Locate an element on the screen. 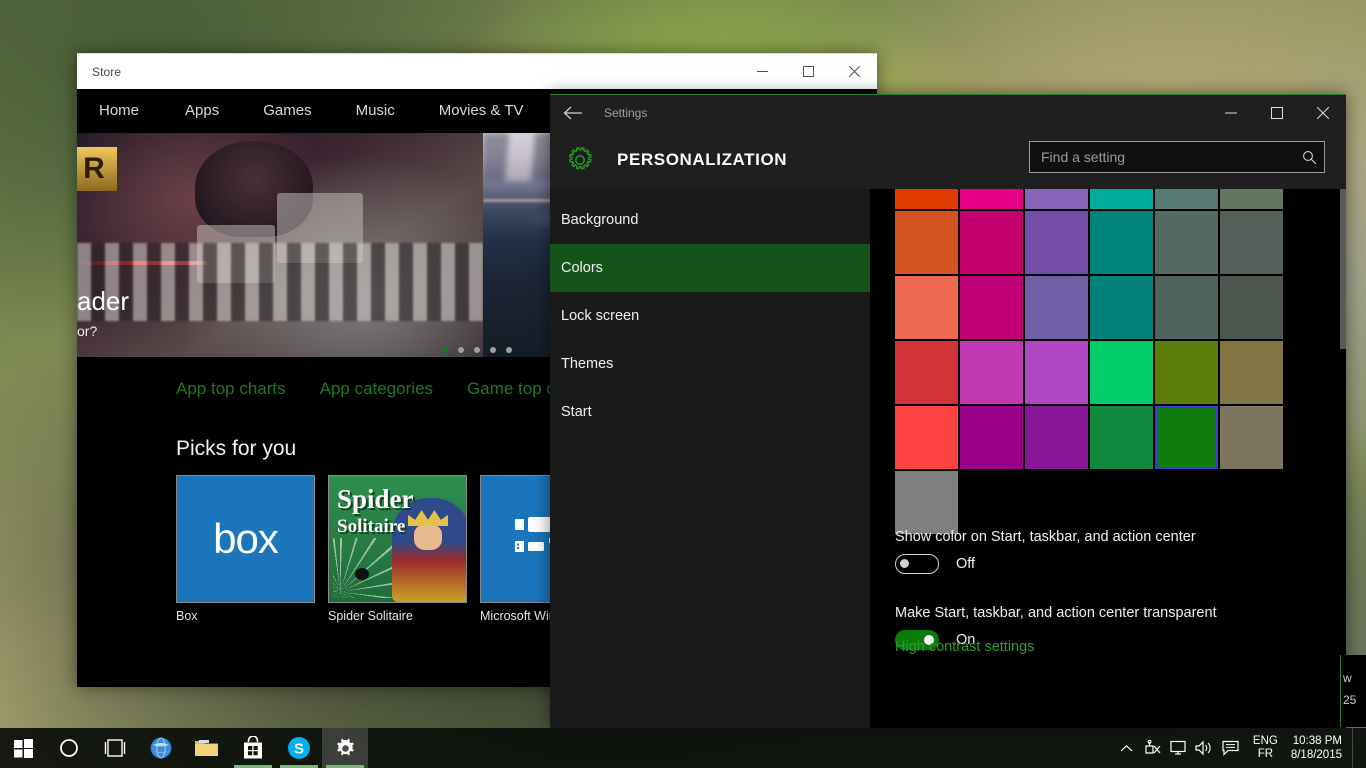  clock: 10:38 PM 8/18/2015 is located at coordinates (1319, 748).